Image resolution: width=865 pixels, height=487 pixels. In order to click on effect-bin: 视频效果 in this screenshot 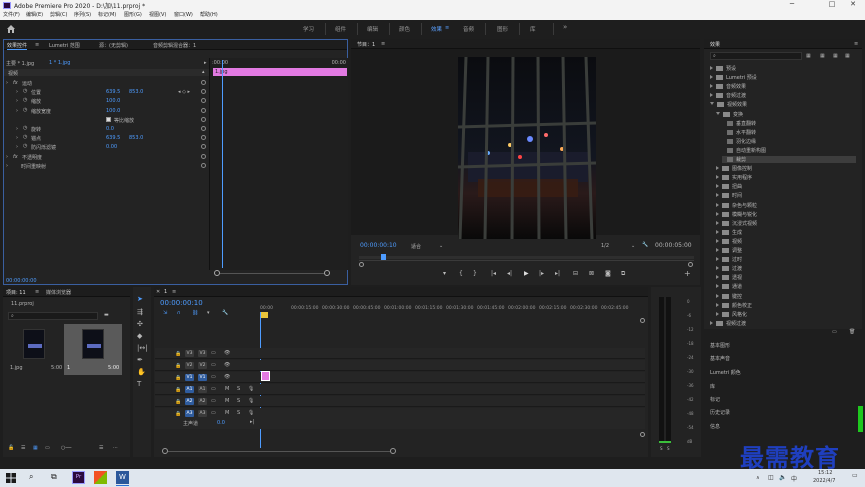, I will do `click(728, 104)`.